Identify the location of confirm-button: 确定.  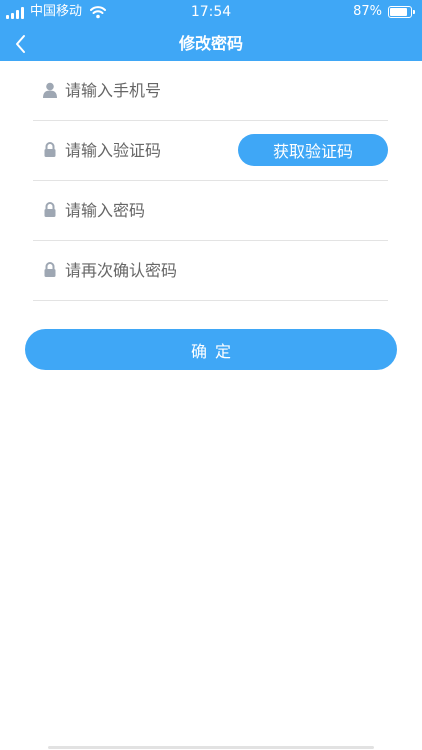
(211, 349).